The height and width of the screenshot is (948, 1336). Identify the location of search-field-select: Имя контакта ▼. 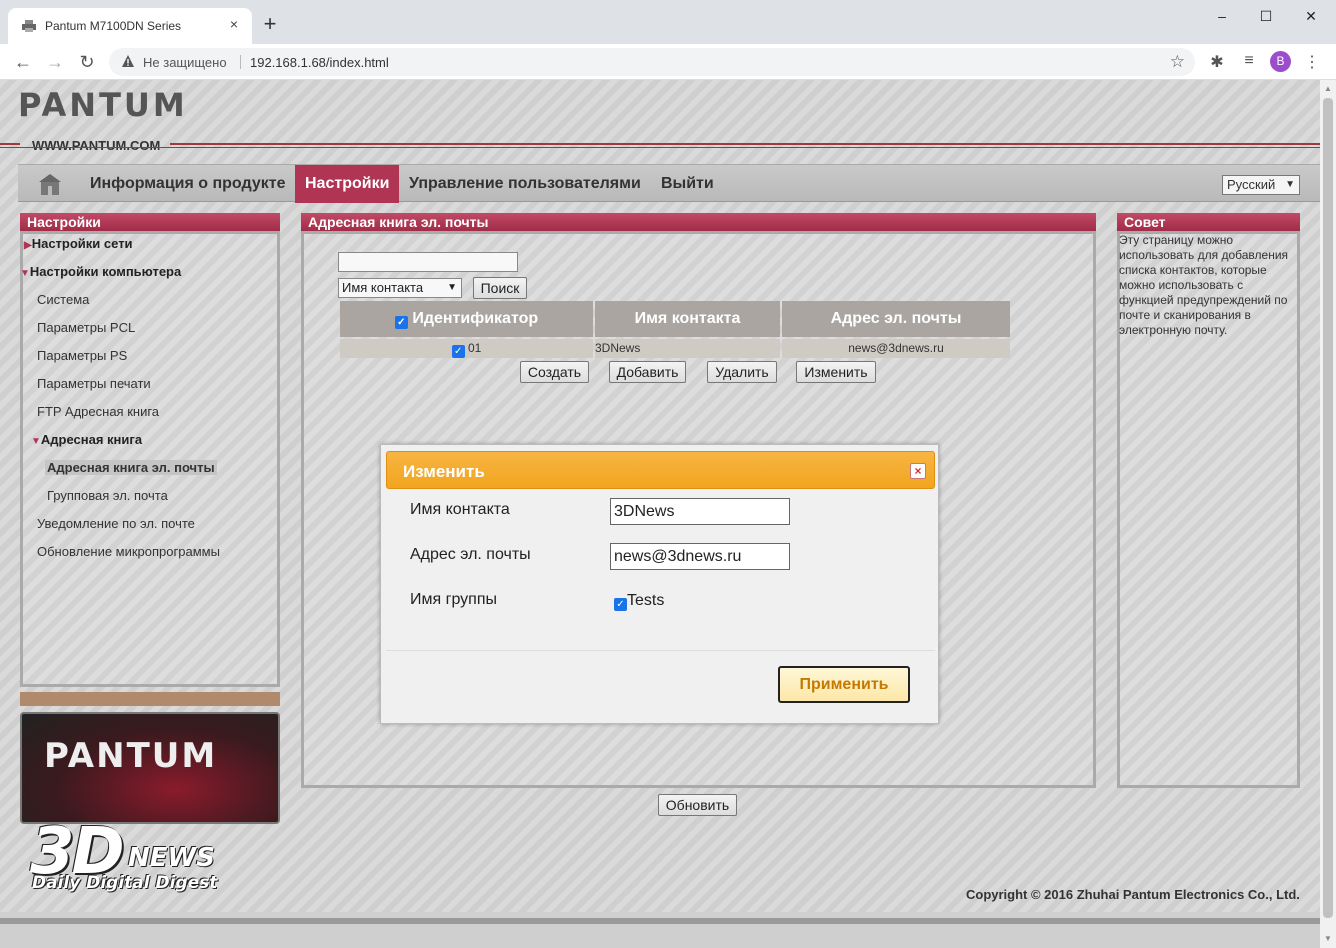
(400, 288).